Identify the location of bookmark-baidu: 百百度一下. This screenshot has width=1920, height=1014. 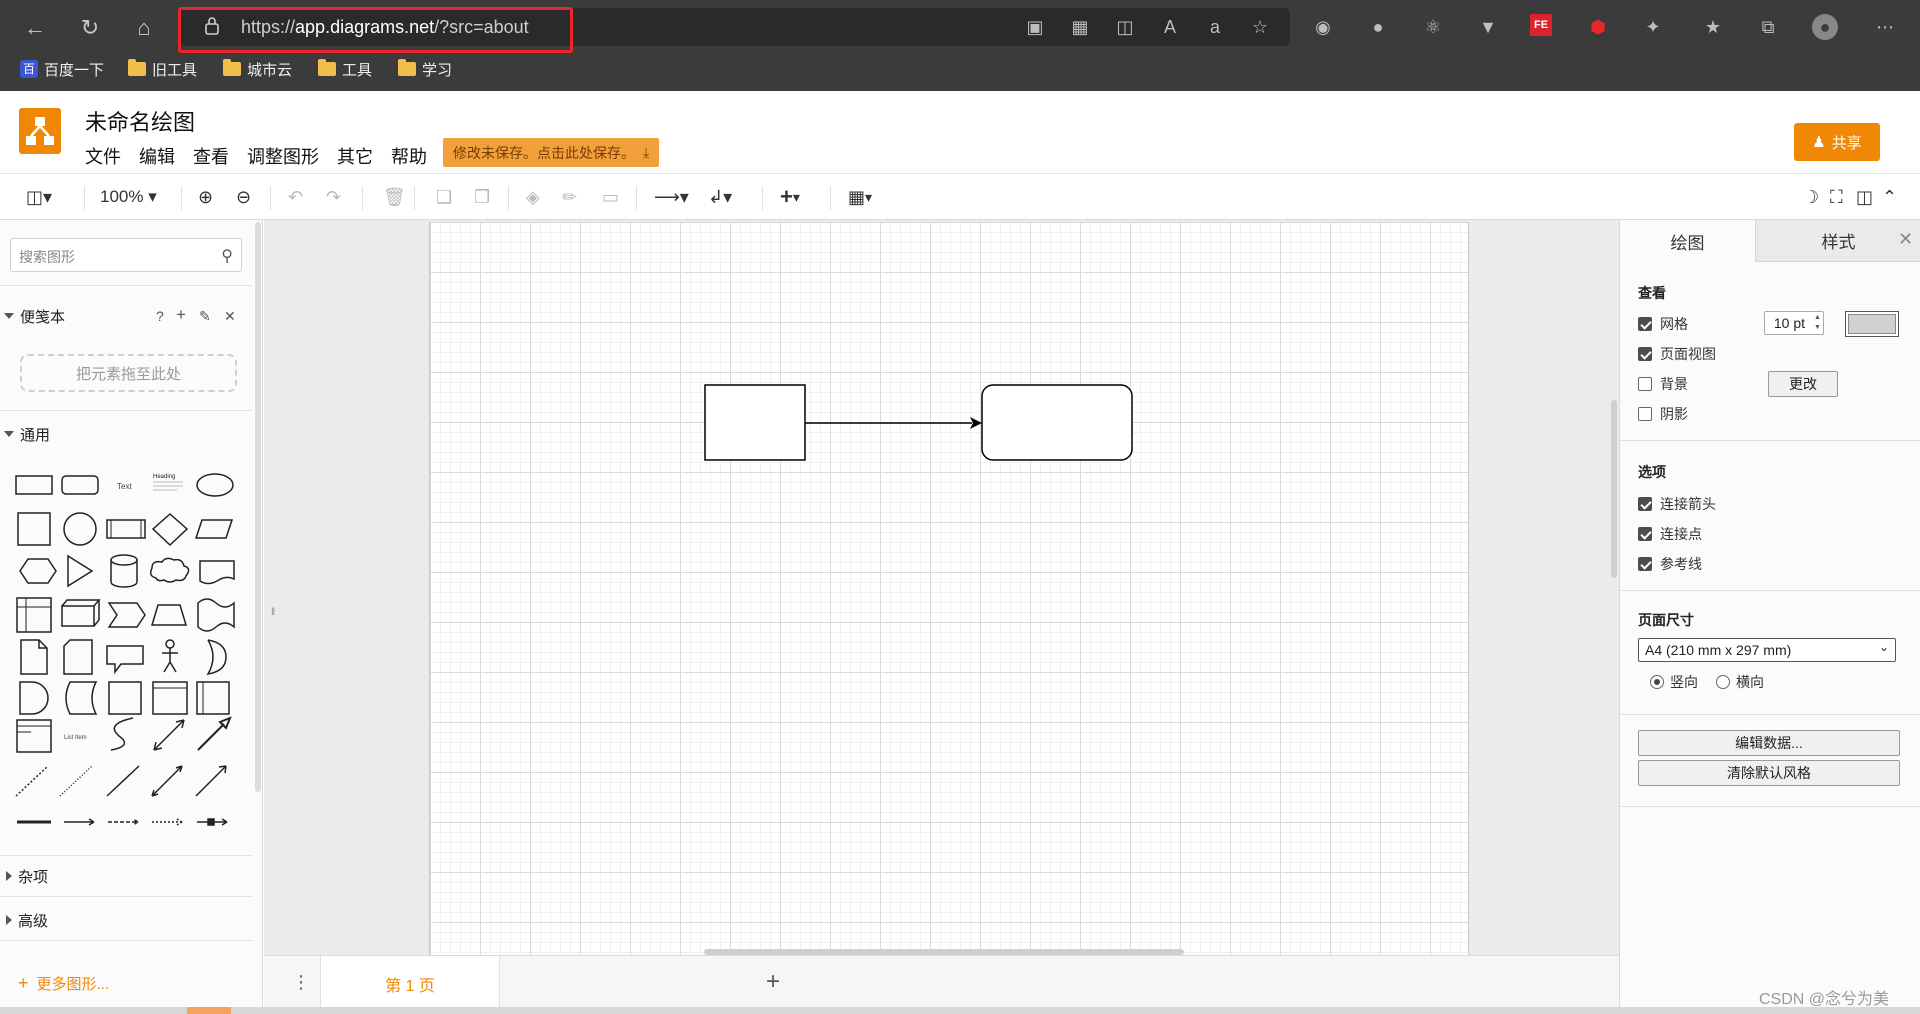
(62, 69).